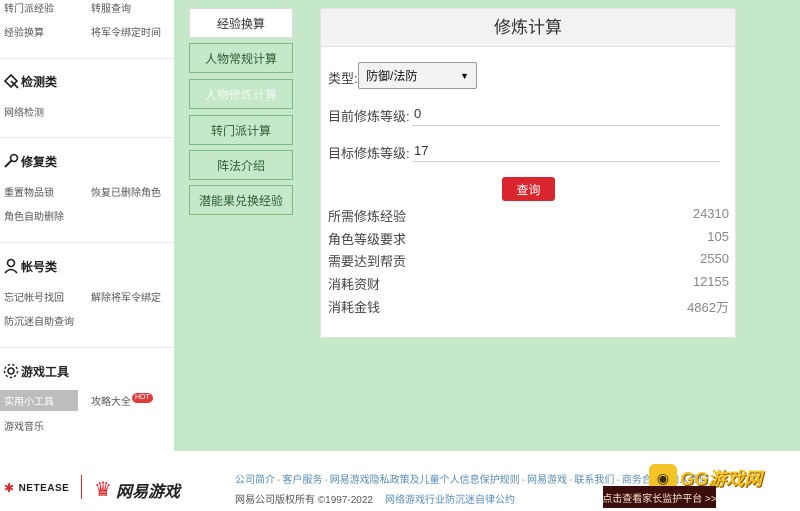  Describe the element at coordinates (34, 215) in the screenshot. I see `sidebar-link-role-self-delete: 角色自助删除` at that location.